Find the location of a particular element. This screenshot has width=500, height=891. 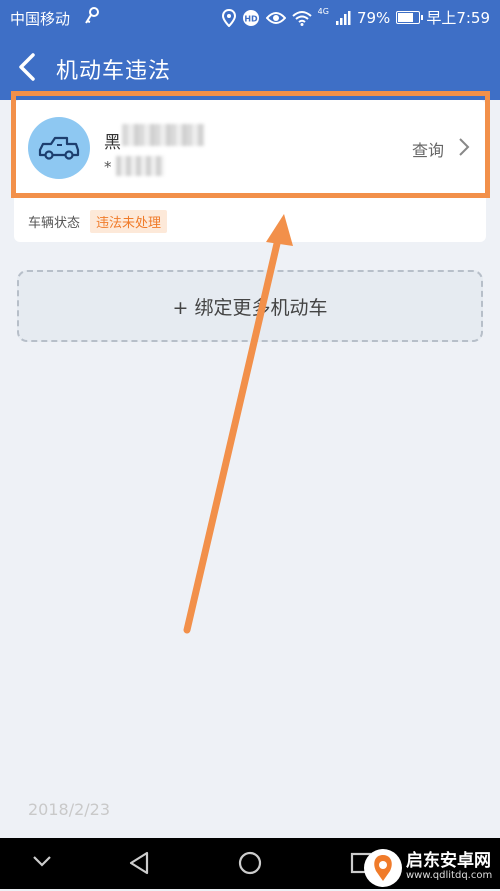

chevron-right-icon is located at coordinates (464, 147).